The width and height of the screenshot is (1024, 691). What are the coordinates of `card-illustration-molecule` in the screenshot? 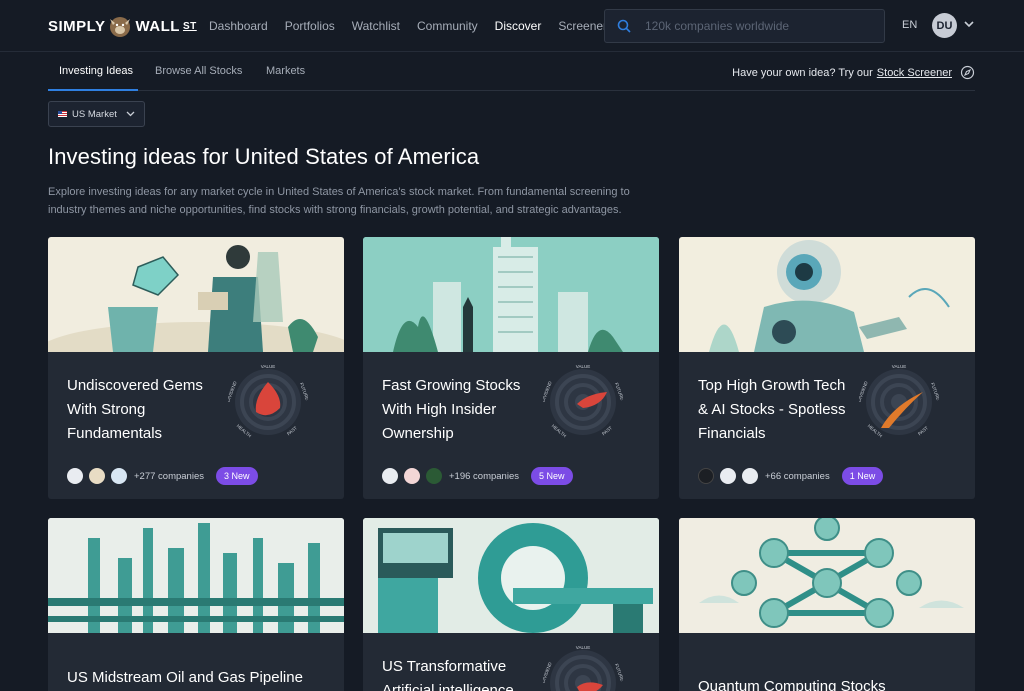 It's located at (827, 575).